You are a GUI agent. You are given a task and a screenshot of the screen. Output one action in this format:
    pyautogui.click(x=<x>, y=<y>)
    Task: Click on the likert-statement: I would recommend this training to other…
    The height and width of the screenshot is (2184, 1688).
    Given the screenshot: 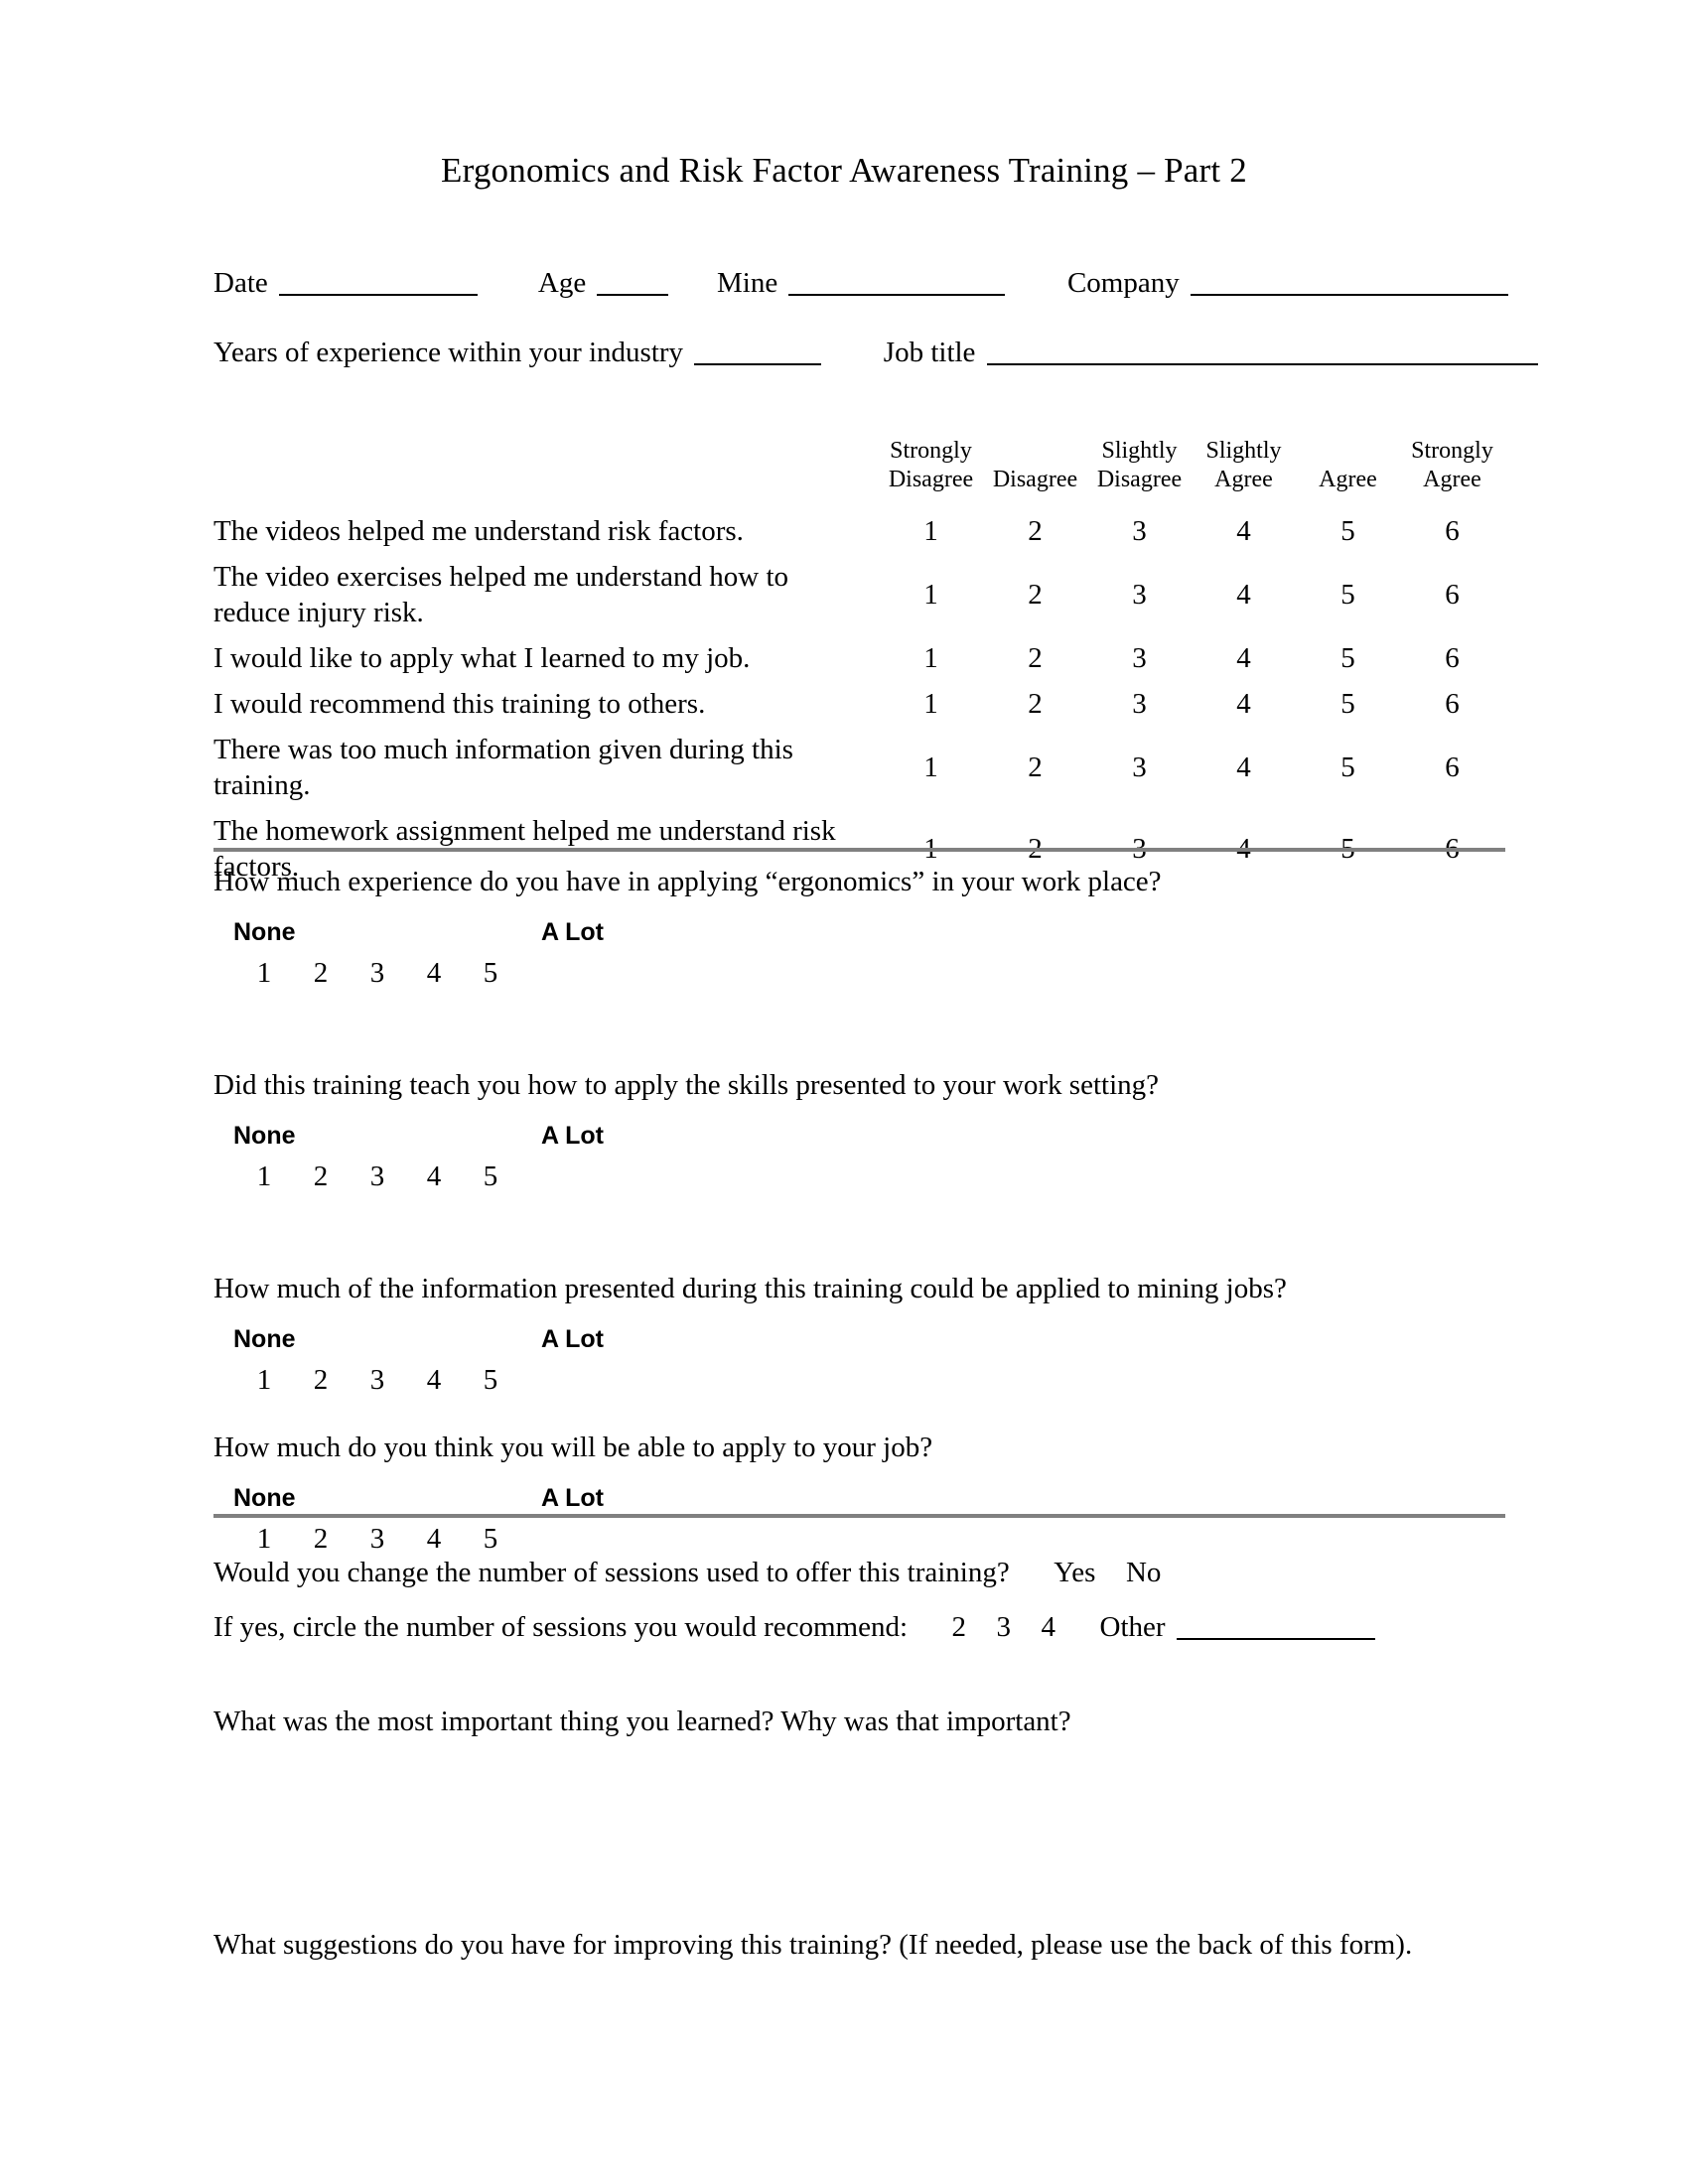 What is the action you would take?
    pyautogui.click(x=459, y=704)
    